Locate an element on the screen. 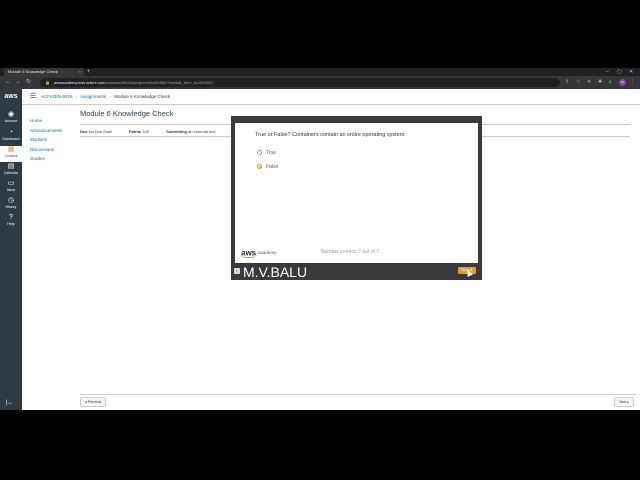 The width and height of the screenshot is (640, 480). dashboard-icon: ◔ is located at coordinates (11, 132).